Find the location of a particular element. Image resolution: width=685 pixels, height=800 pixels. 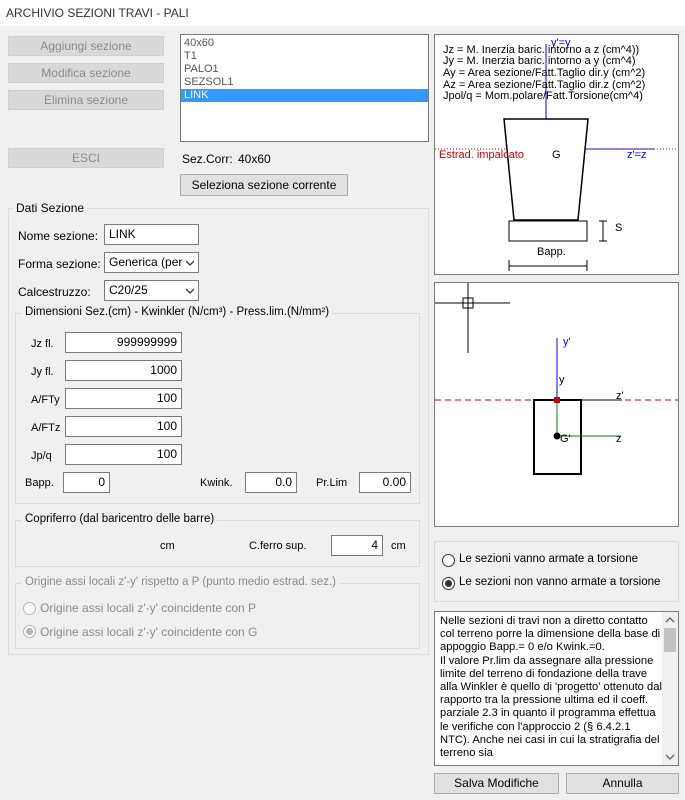

copriferro-title: Copriferro (dal baricentro delle barre) is located at coordinates (120, 519).